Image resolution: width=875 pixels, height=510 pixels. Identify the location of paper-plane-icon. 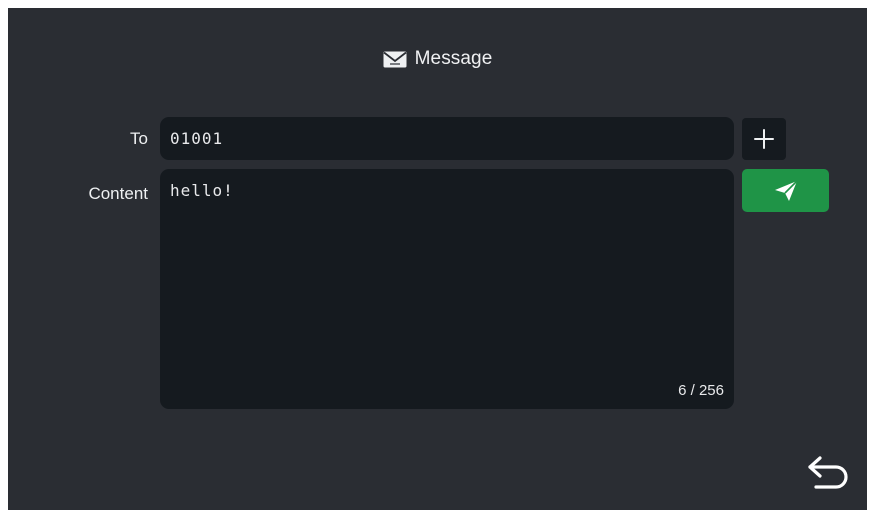
(786, 190).